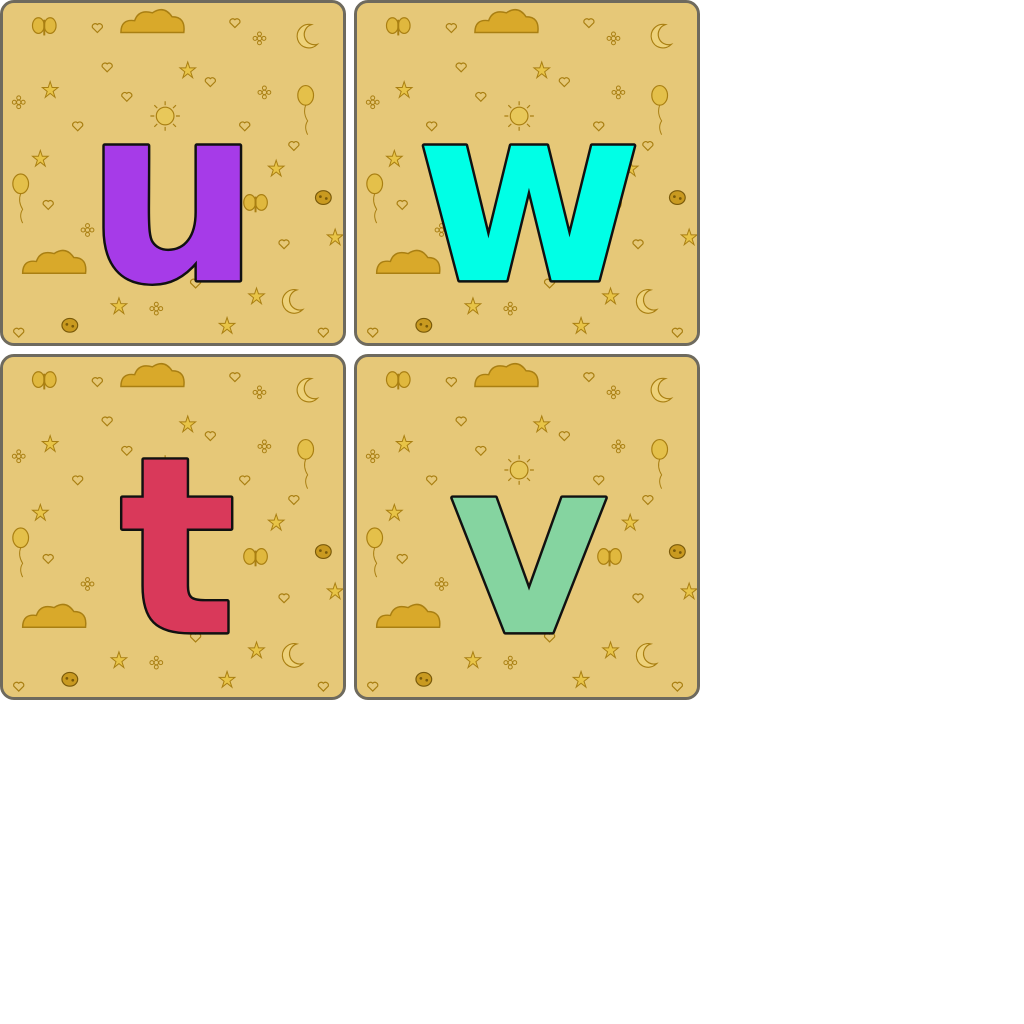 This screenshot has width=1024, height=1024. I want to click on letter-u: u, so click(173, 195).